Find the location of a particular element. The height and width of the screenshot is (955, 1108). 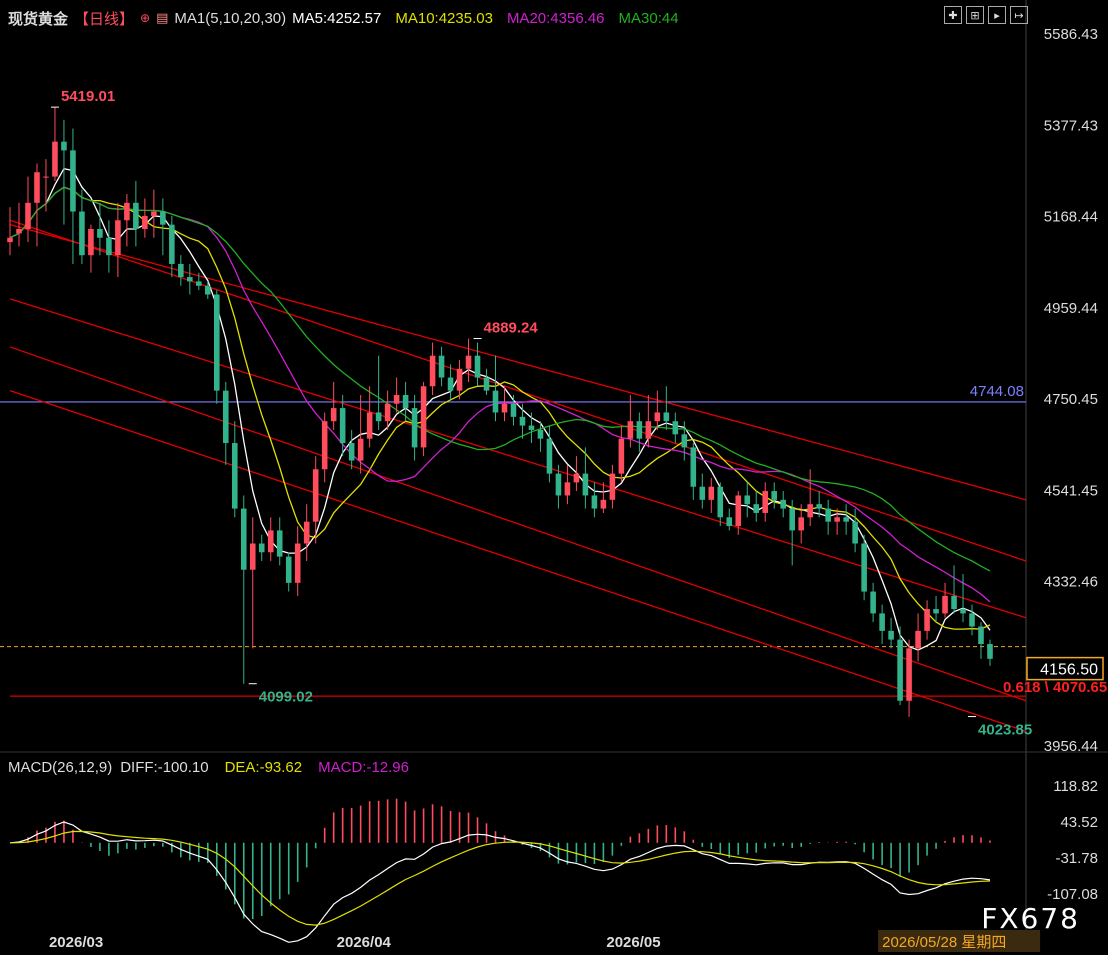

ma-params: MA1(5,10,20,30) is located at coordinates (230, 18).